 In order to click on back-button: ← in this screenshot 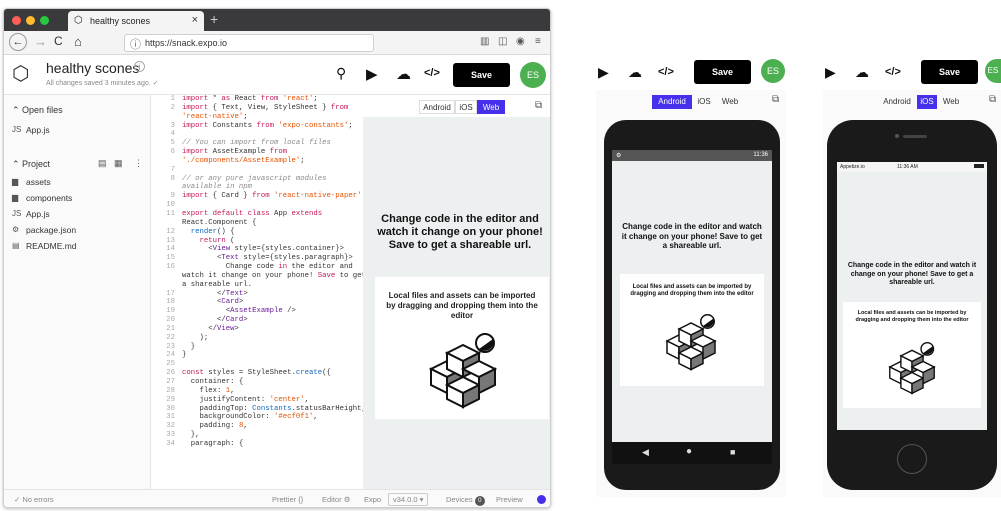, I will do `click(18, 42)`.